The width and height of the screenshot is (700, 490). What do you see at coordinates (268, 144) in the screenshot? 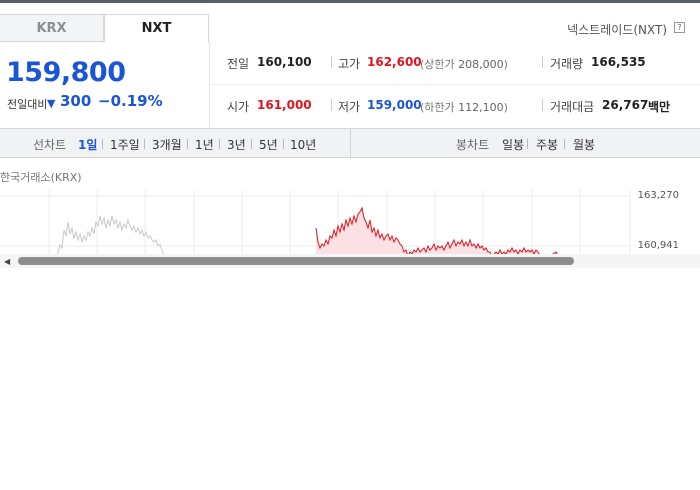
I see `period-5y: 5년` at bounding box center [268, 144].